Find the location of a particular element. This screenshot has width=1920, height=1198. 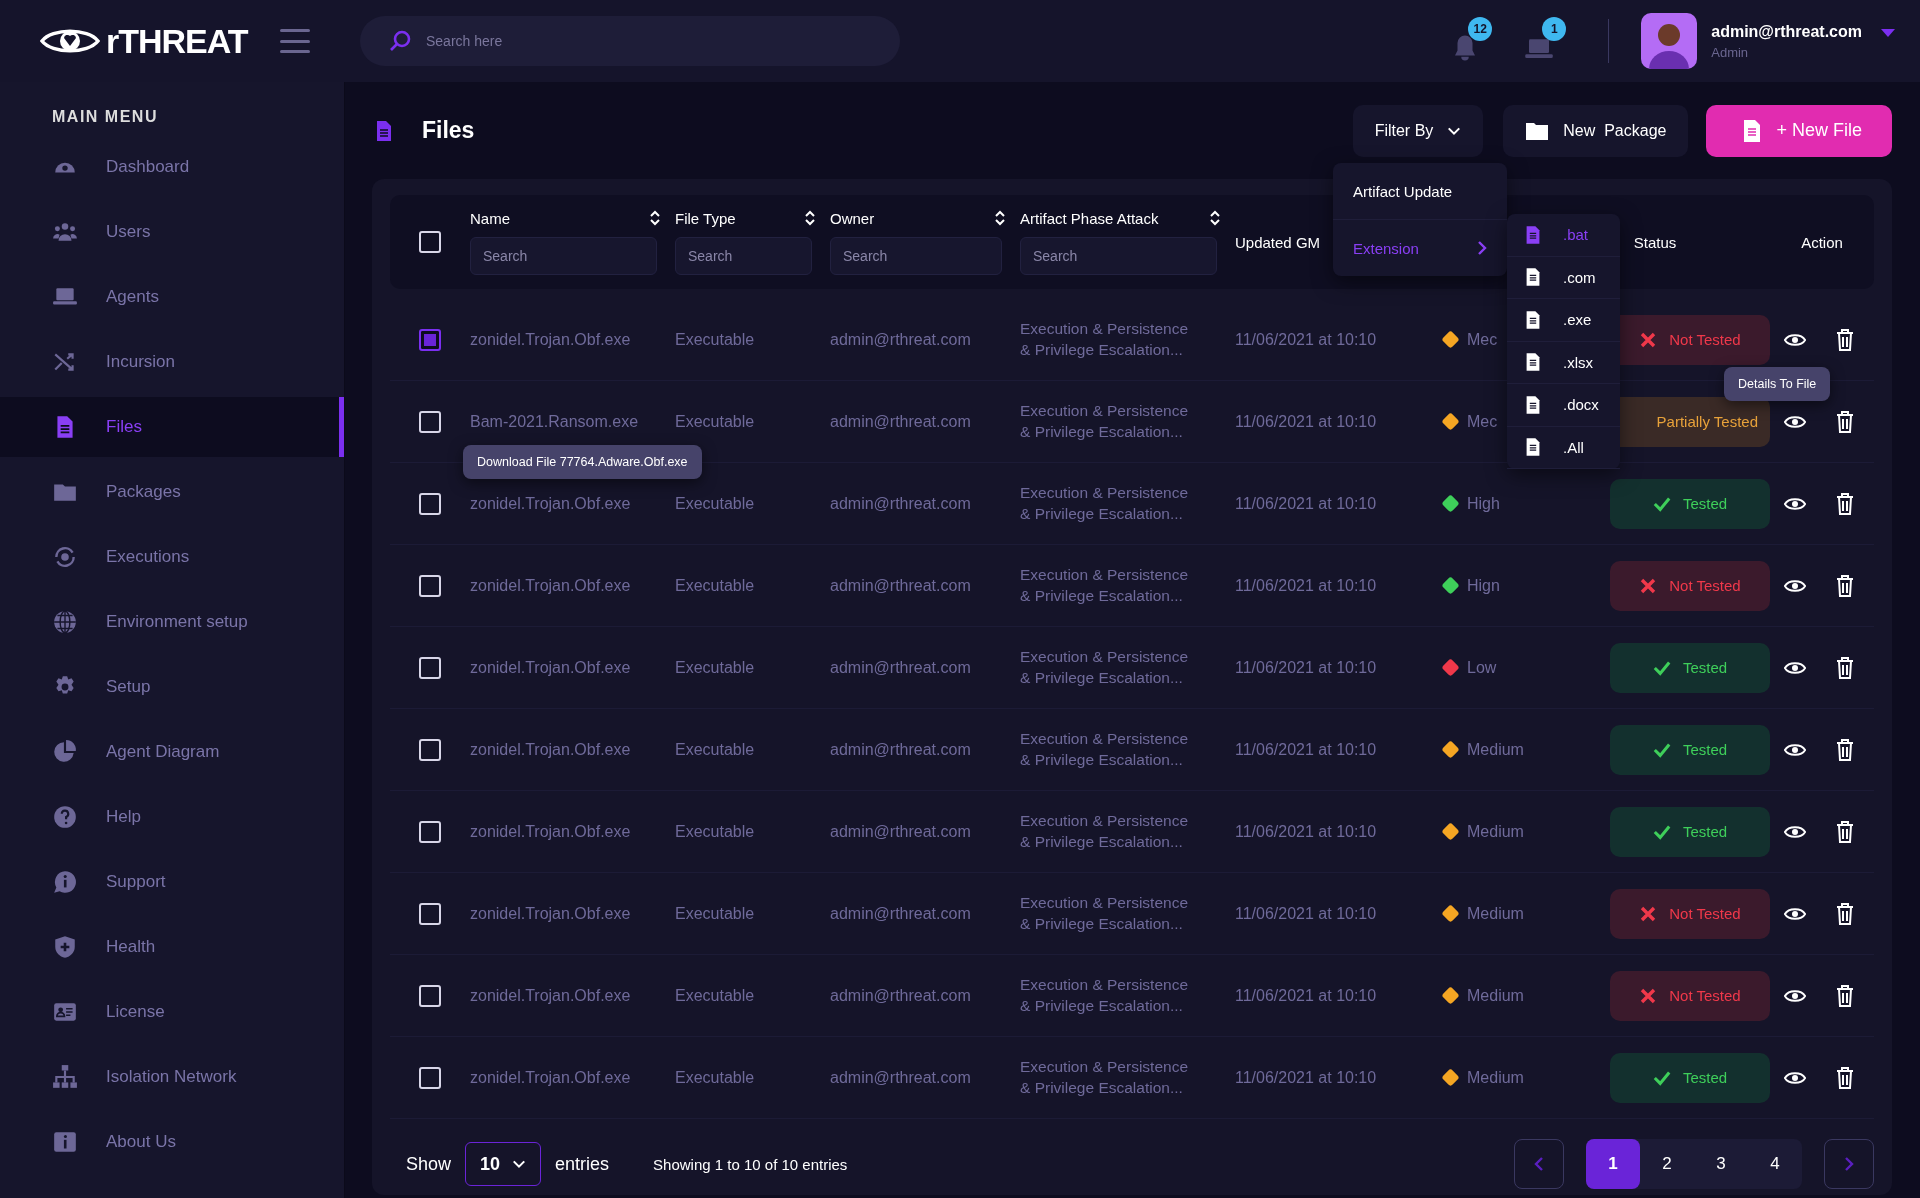

sidebar-item: Help is located at coordinates (172, 817).